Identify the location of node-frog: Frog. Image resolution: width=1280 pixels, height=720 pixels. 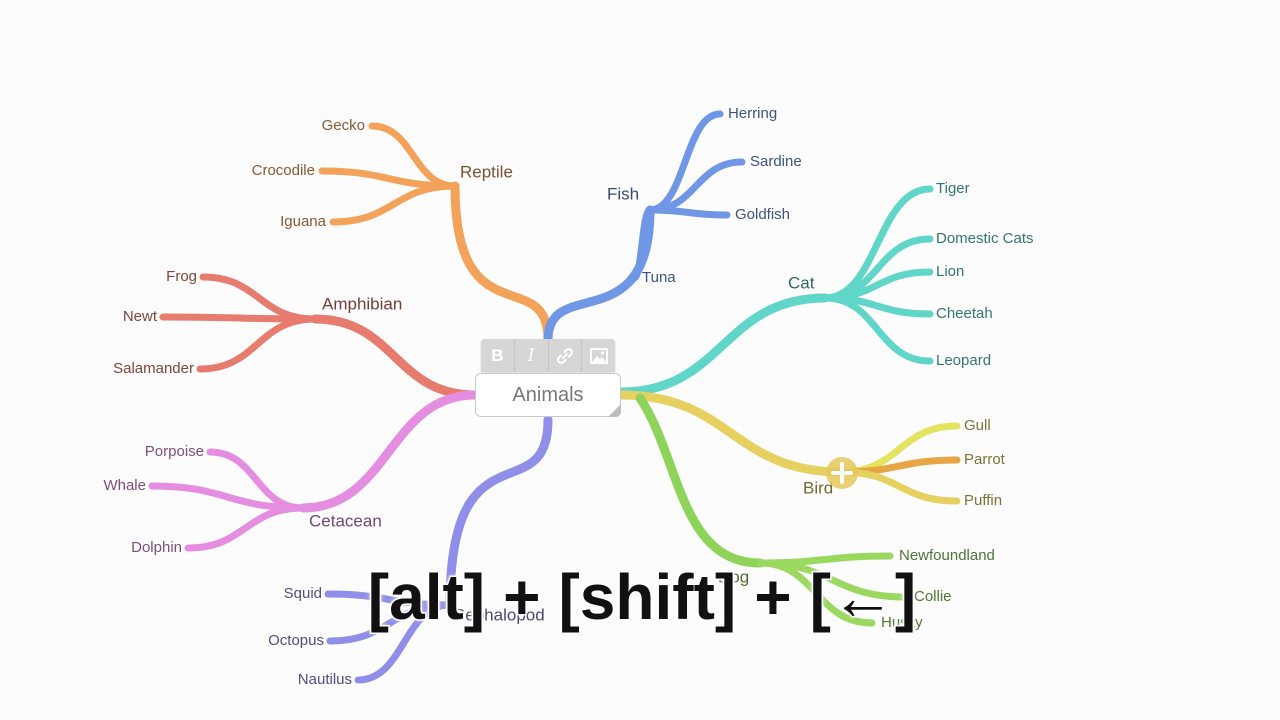
(181, 276).